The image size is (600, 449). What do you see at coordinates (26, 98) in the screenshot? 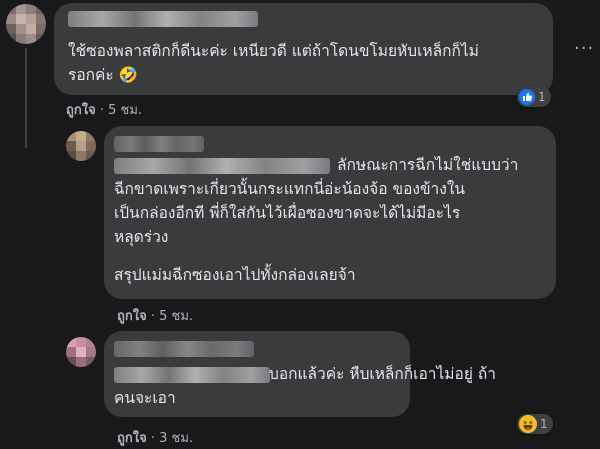
I see `thread-connector` at bounding box center [26, 98].